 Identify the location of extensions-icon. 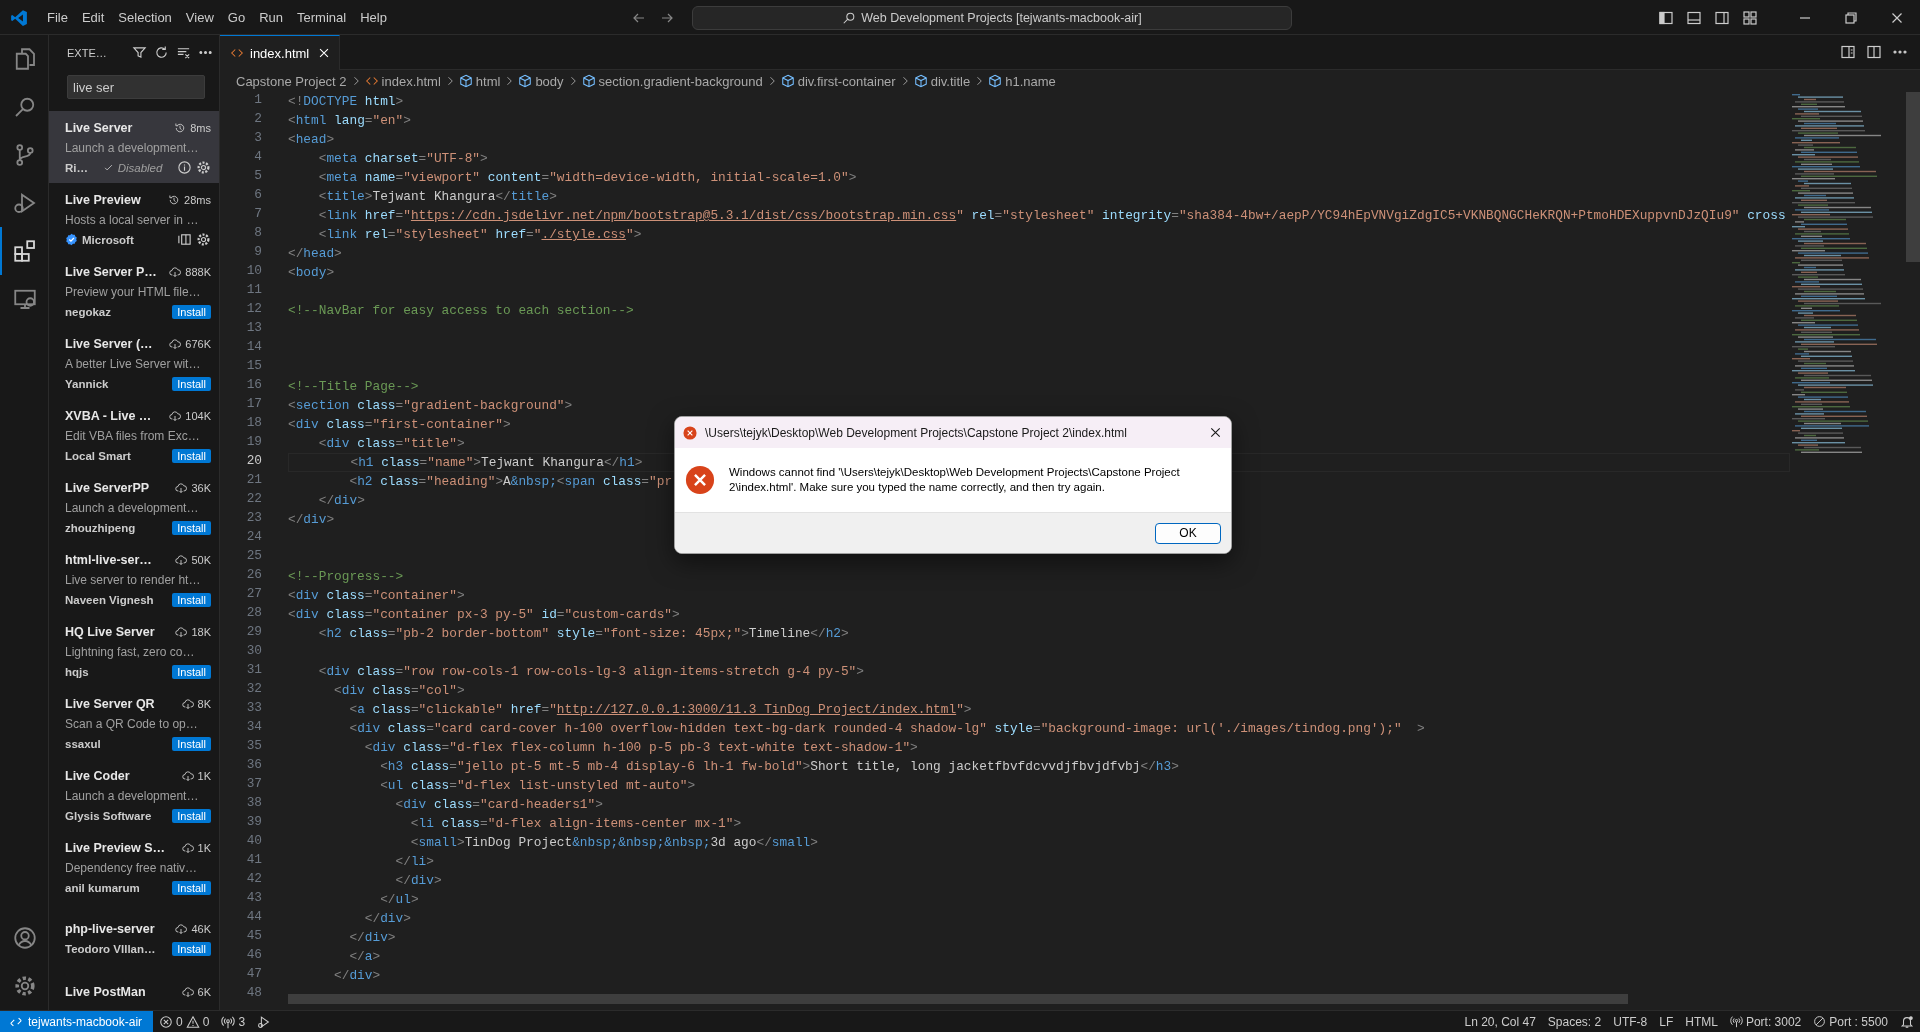
(25, 251).